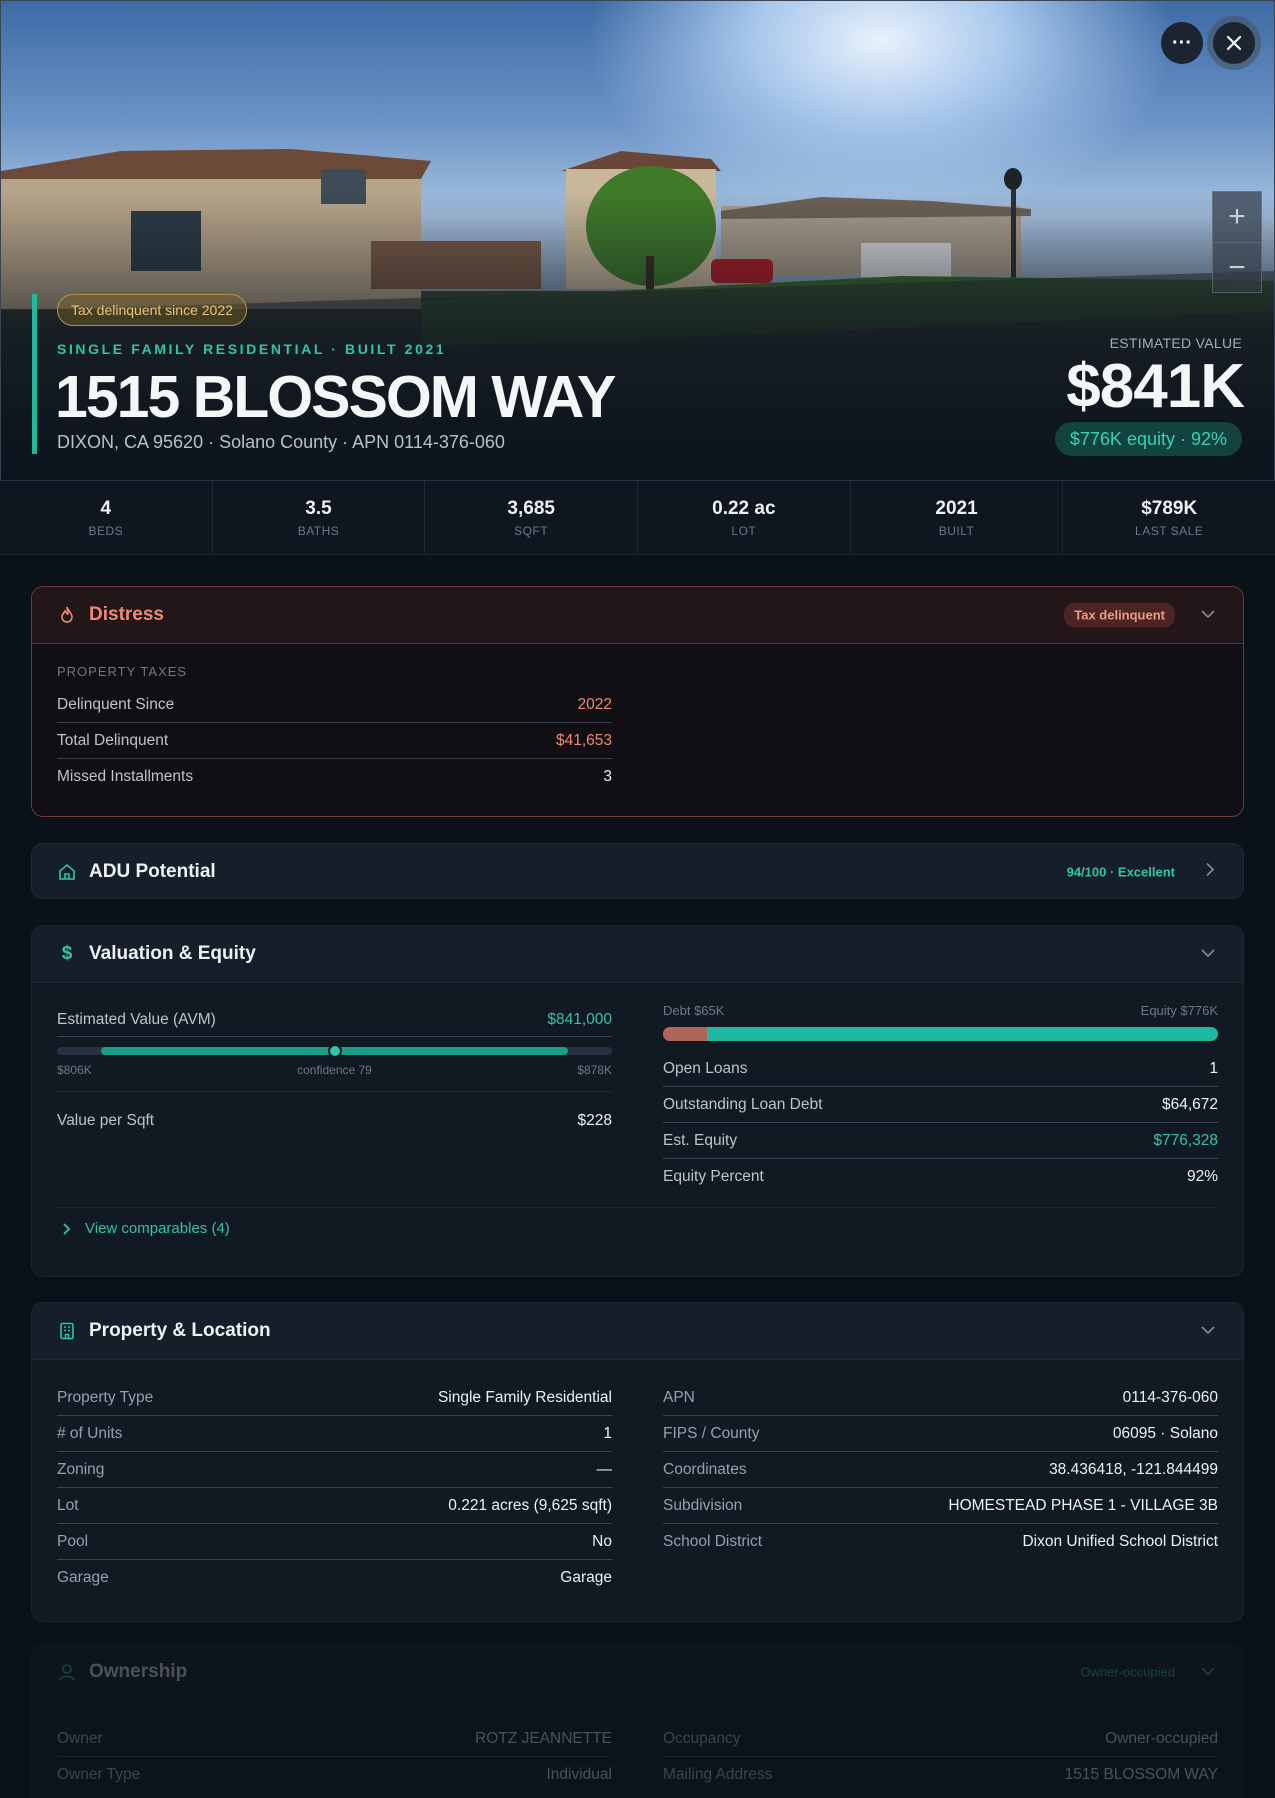  Describe the element at coordinates (83, 1577) in the screenshot. I see `row-key: Garage` at that location.